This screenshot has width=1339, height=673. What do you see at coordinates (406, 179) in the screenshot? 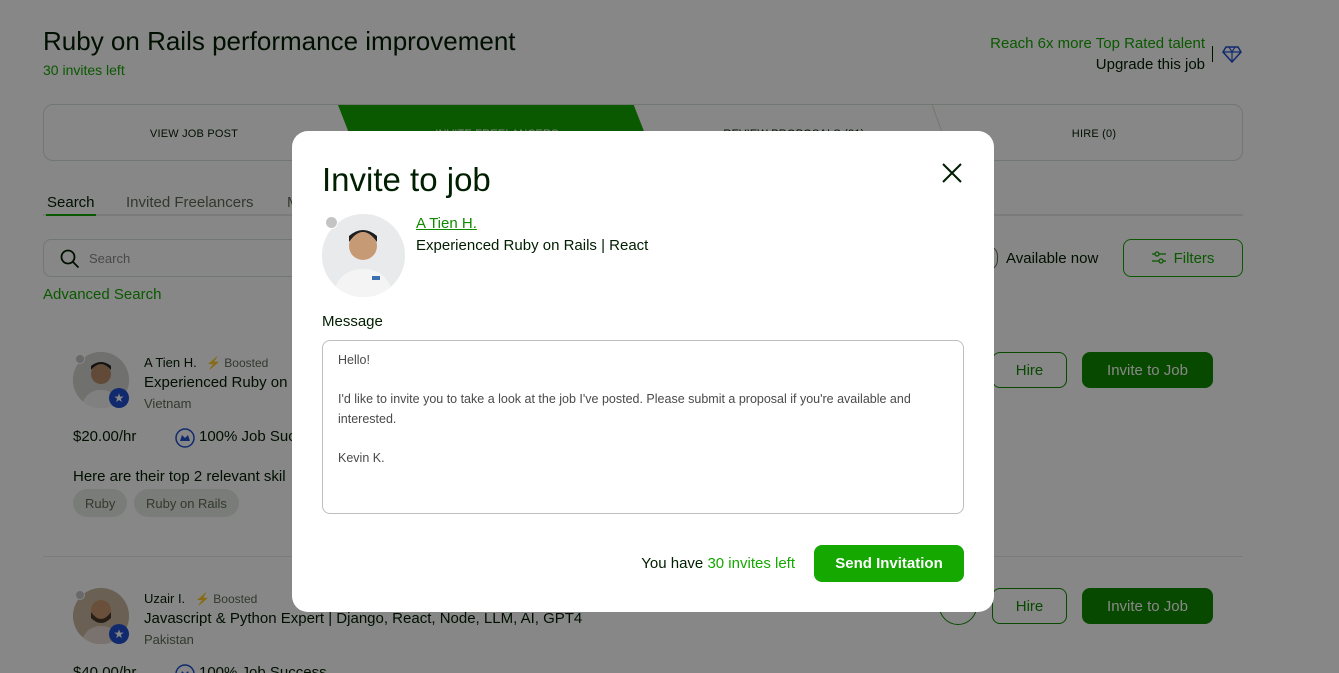
I see `modal-title: Invite to job` at bounding box center [406, 179].